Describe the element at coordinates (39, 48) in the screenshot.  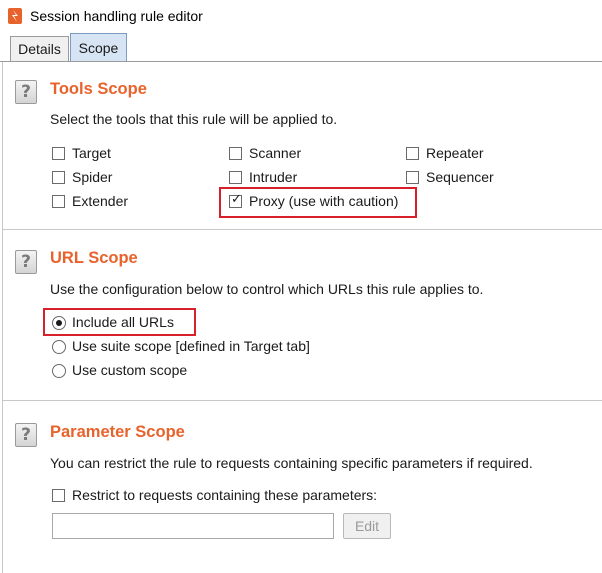
I see `tab-details: Details` at that location.